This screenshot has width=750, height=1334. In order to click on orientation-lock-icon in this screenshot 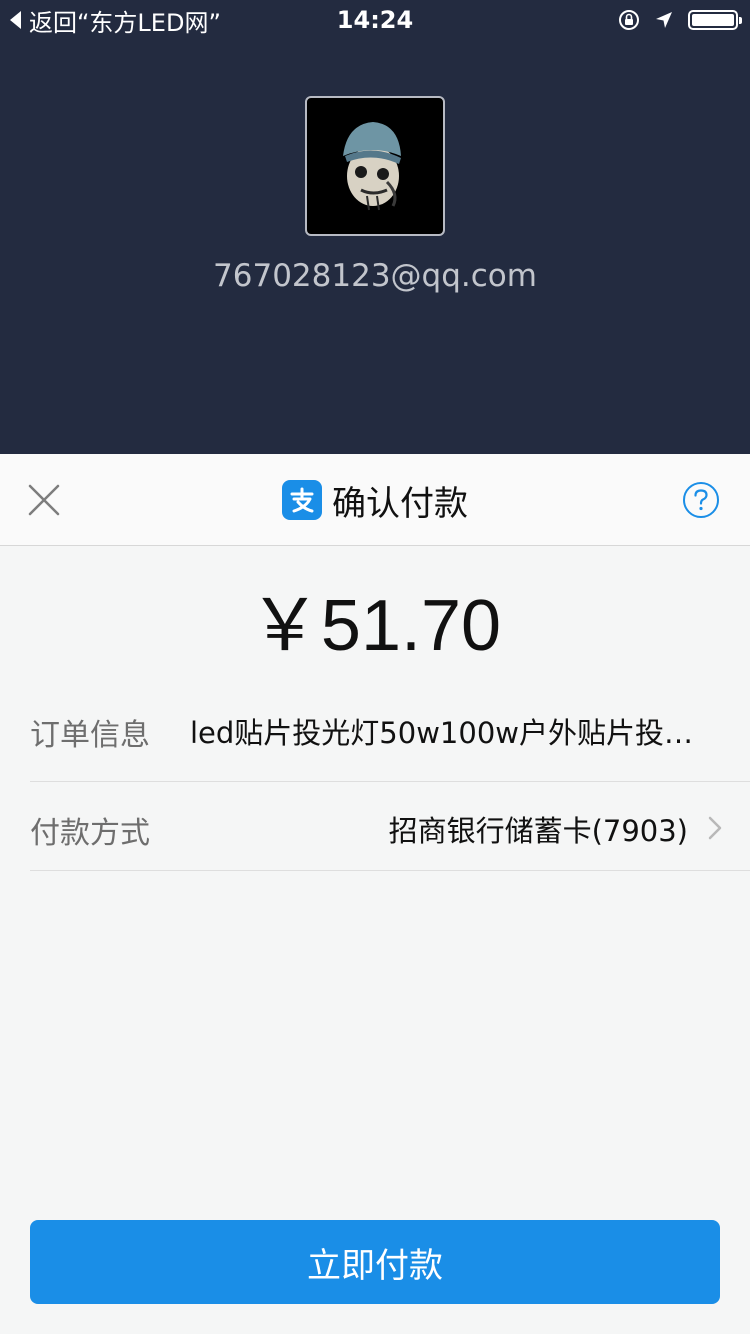, I will do `click(629, 20)`.